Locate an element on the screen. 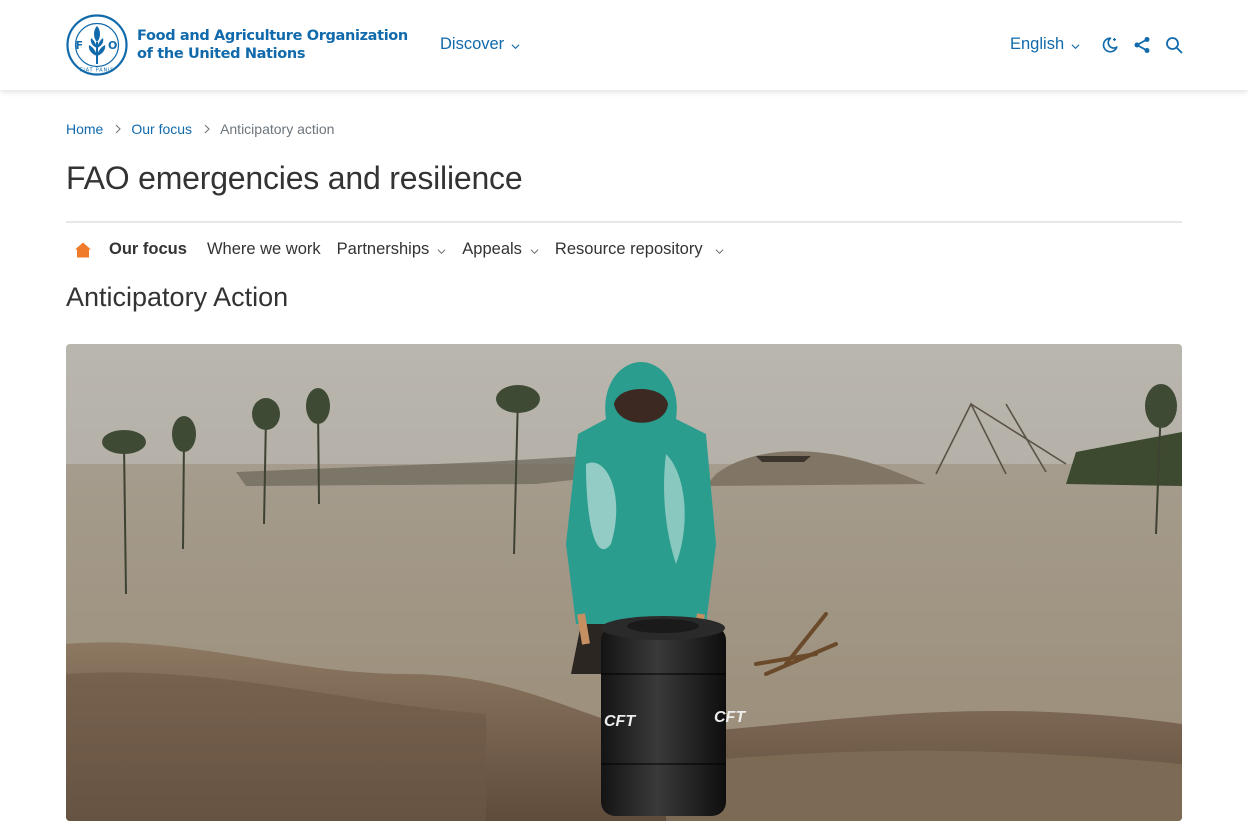  breadcrumb-home: Home is located at coordinates (84, 129).